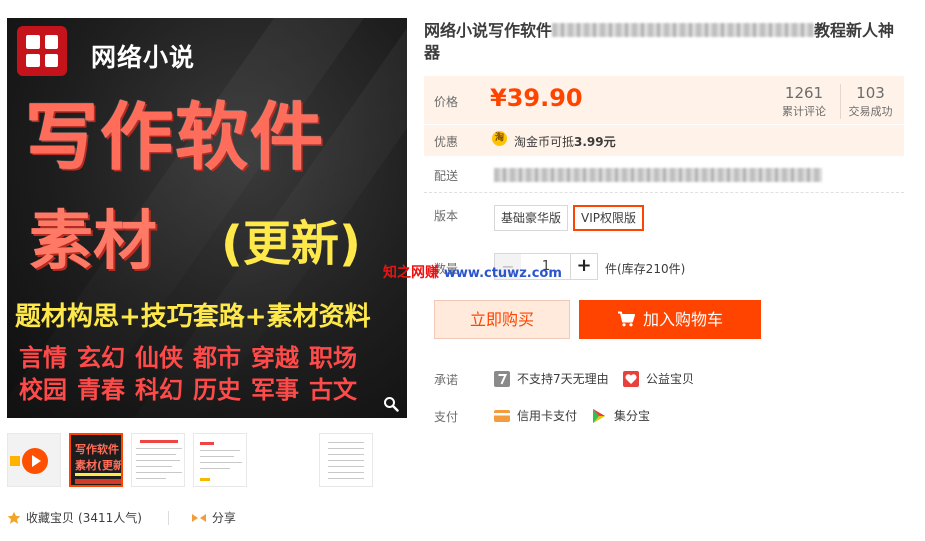  Describe the element at coordinates (666, 42) in the screenshot. I see `product-title: 网络小说写作软件 教程新人神器` at that location.